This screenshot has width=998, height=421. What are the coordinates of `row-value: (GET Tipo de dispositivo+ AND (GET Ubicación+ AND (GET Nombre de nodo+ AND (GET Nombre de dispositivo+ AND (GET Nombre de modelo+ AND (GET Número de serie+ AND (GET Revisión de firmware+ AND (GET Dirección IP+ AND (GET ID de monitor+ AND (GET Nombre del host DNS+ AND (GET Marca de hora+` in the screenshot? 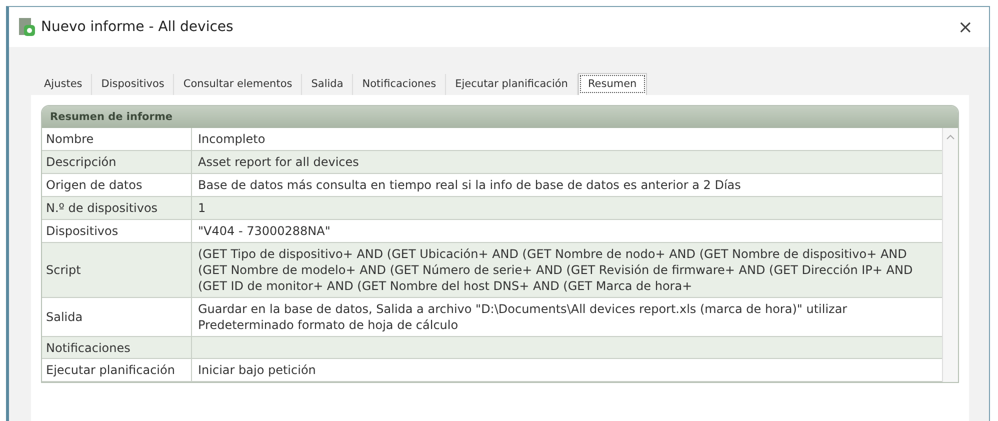 It's located at (555, 270).